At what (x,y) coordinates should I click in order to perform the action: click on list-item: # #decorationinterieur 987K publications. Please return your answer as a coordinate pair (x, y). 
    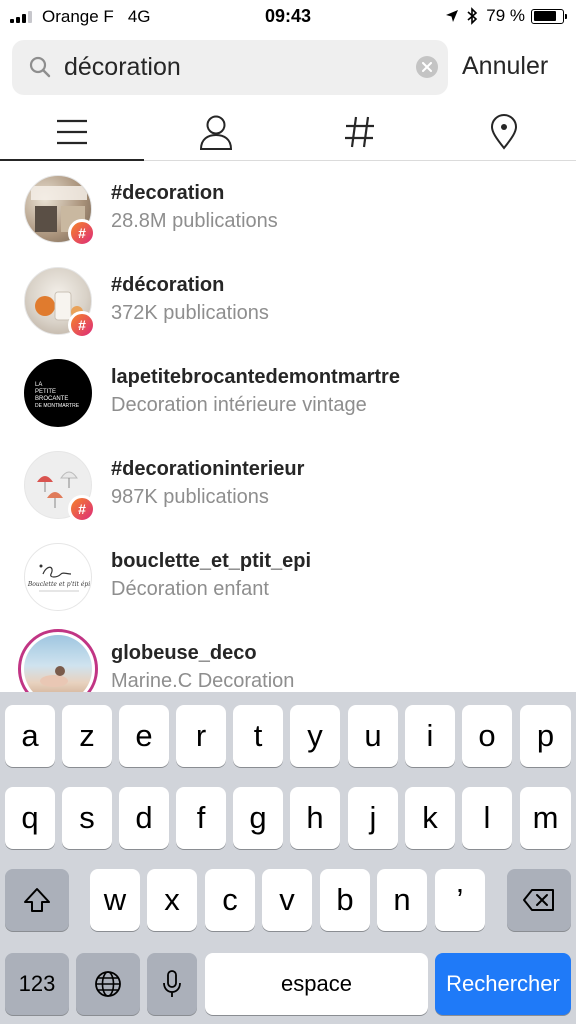
    Looking at the image, I should click on (288, 483).